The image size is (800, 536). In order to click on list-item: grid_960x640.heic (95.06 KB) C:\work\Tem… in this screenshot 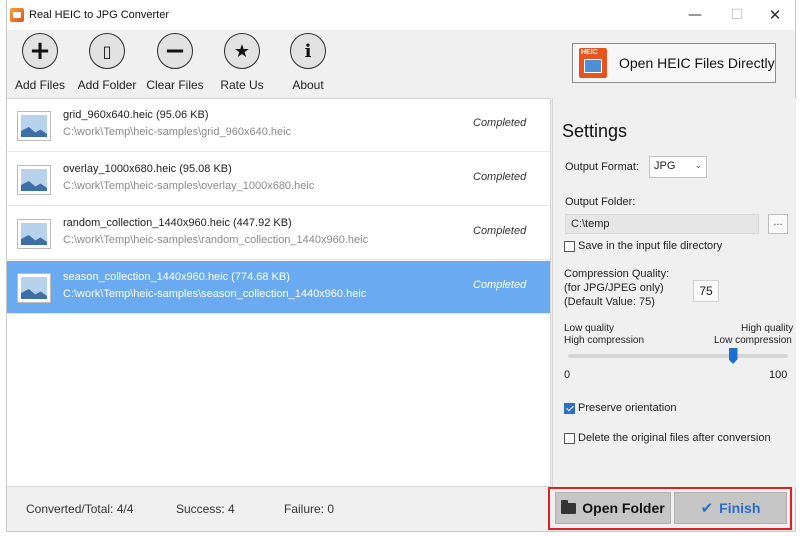, I will do `click(278, 125)`.